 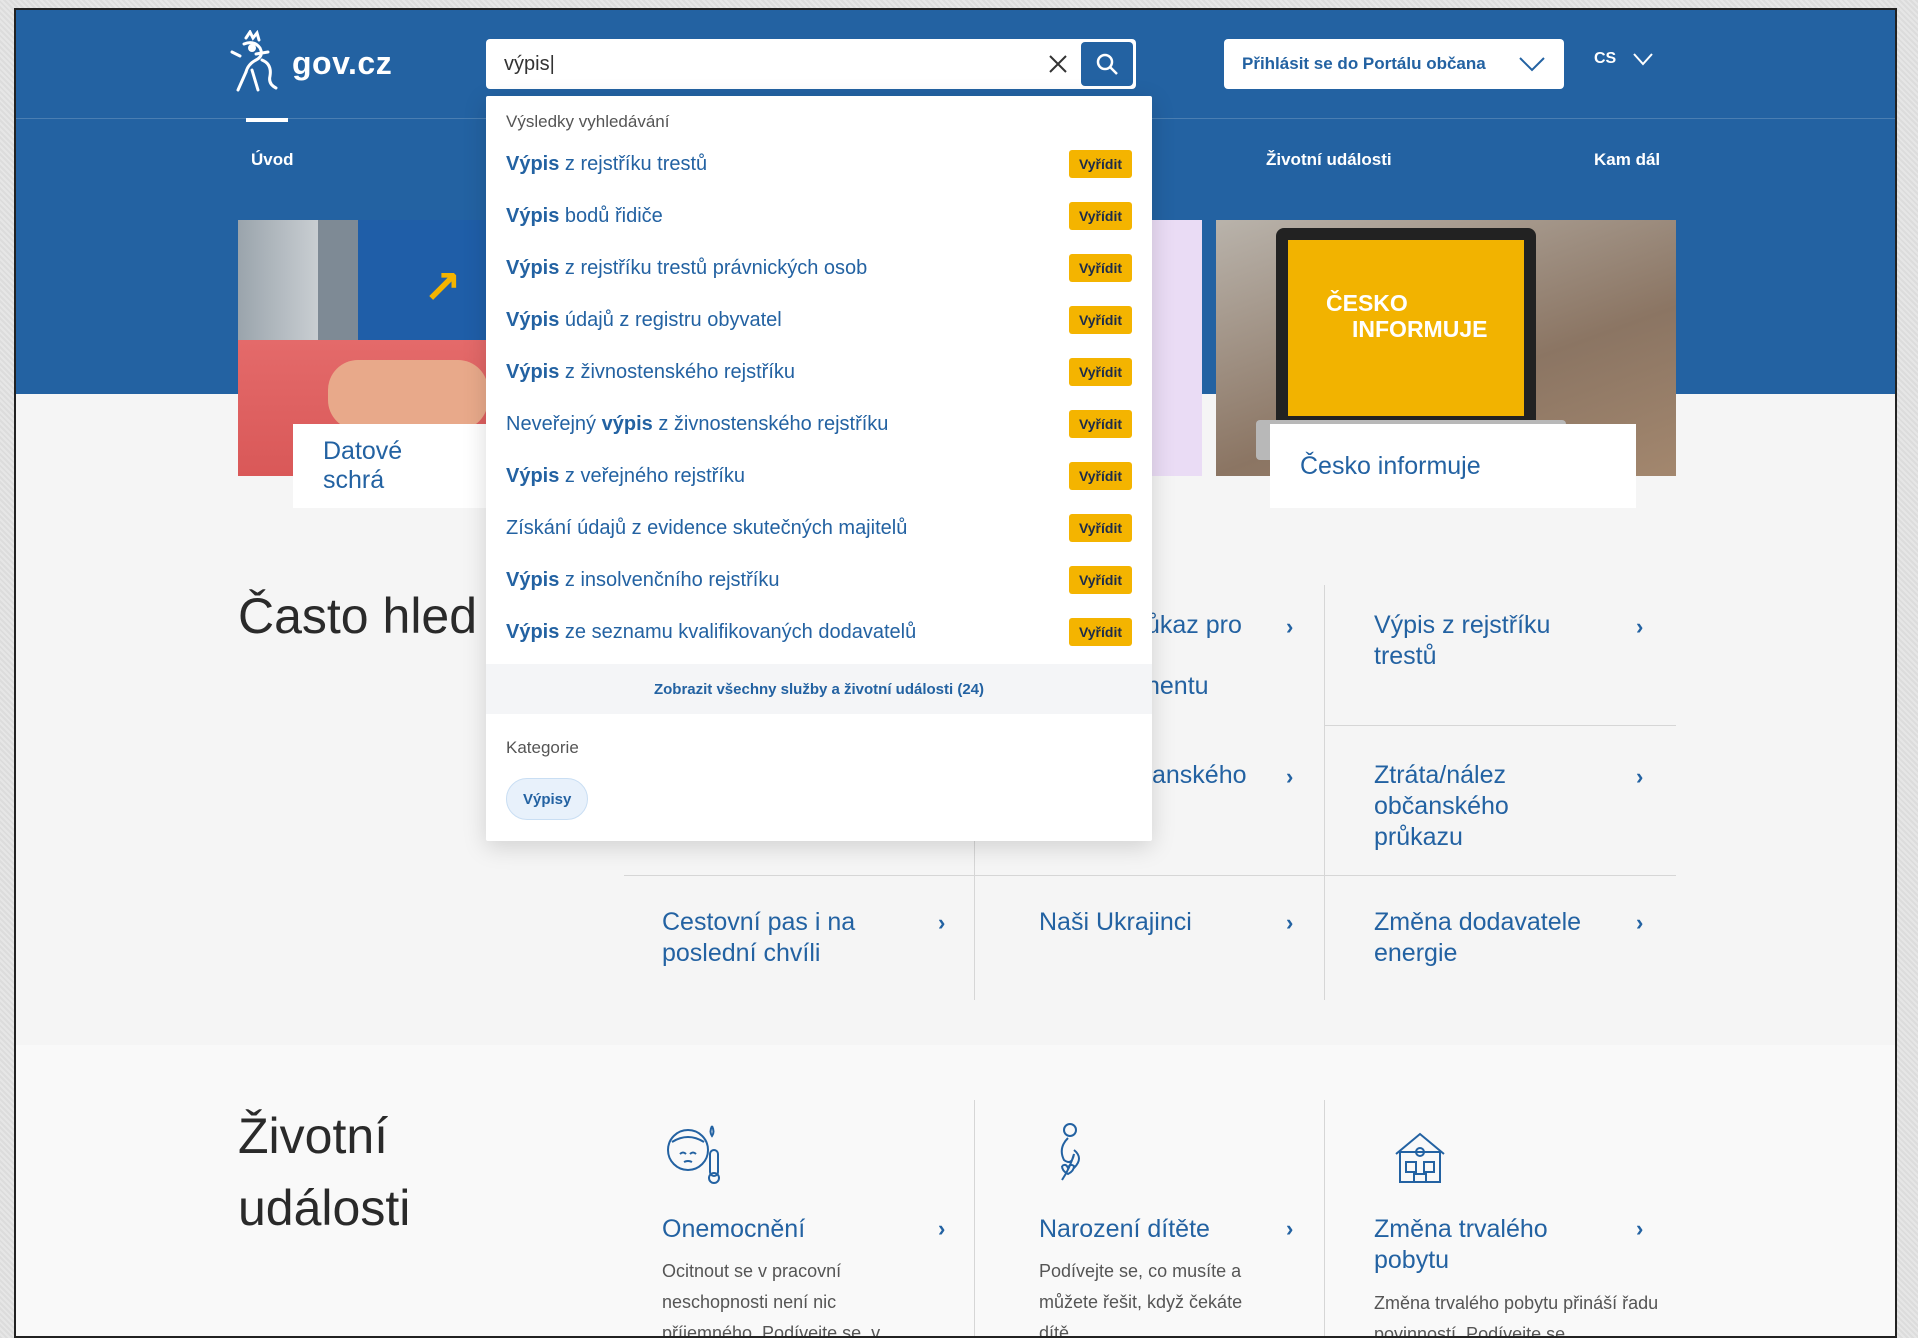 I want to click on hero-card-datove-schranky: Datové schrá, so click(x=393, y=466).